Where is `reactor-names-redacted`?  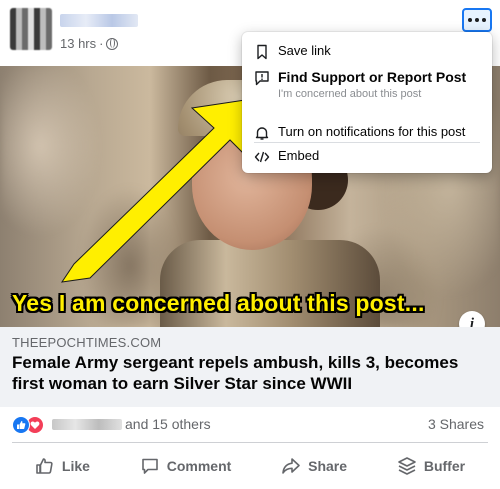 reactor-names-redacted is located at coordinates (87, 424).